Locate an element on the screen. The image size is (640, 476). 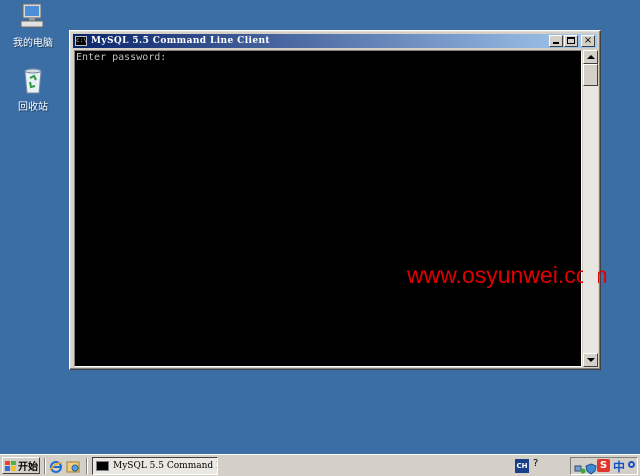
arrow-down-icon is located at coordinates (591, 360).